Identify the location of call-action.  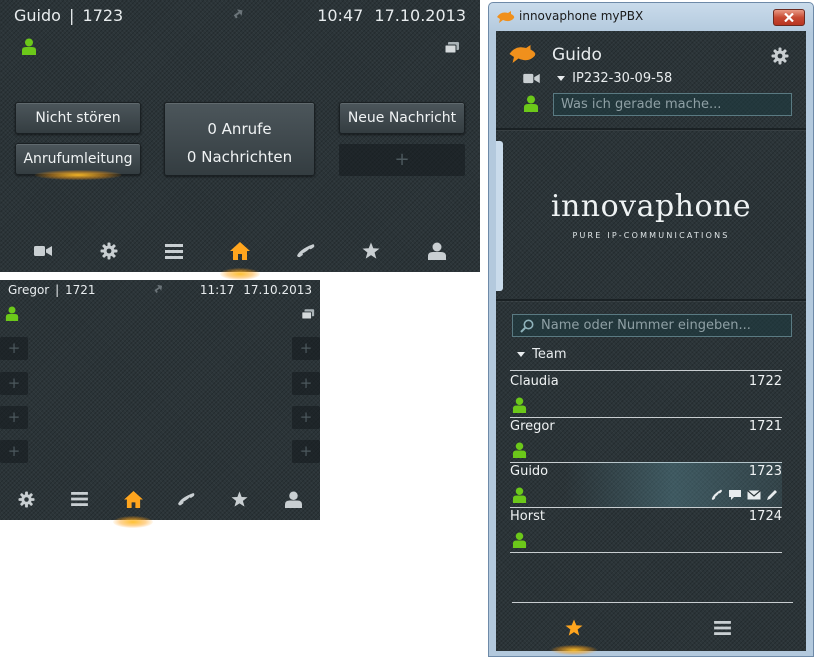
(717, 495).